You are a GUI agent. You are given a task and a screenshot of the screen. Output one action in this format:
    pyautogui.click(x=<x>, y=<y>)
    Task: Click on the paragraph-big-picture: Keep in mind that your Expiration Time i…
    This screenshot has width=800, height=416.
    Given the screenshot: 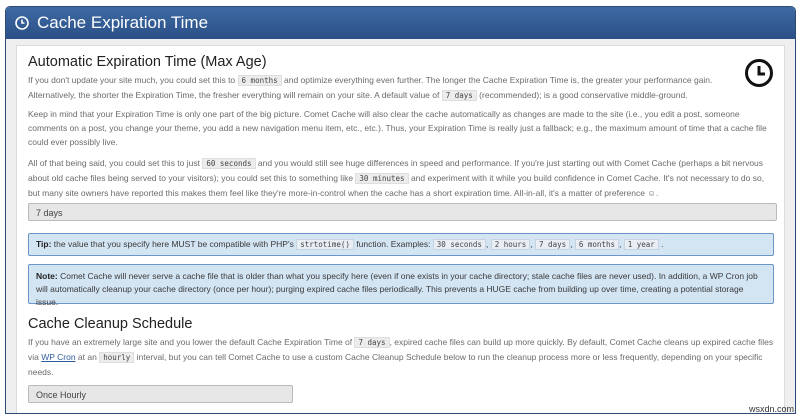 What is the action you would take?
    pyautogui.click(x=397, y=128)
    